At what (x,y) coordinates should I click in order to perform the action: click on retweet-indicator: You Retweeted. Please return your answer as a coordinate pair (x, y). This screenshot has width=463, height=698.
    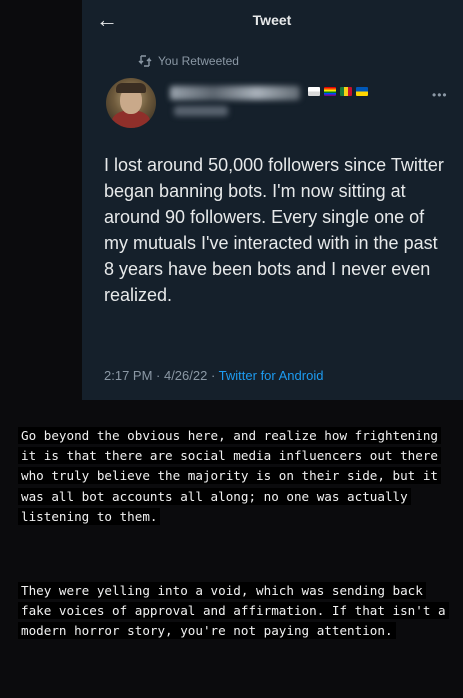
    Looking at the image, I should click on (188, 61).